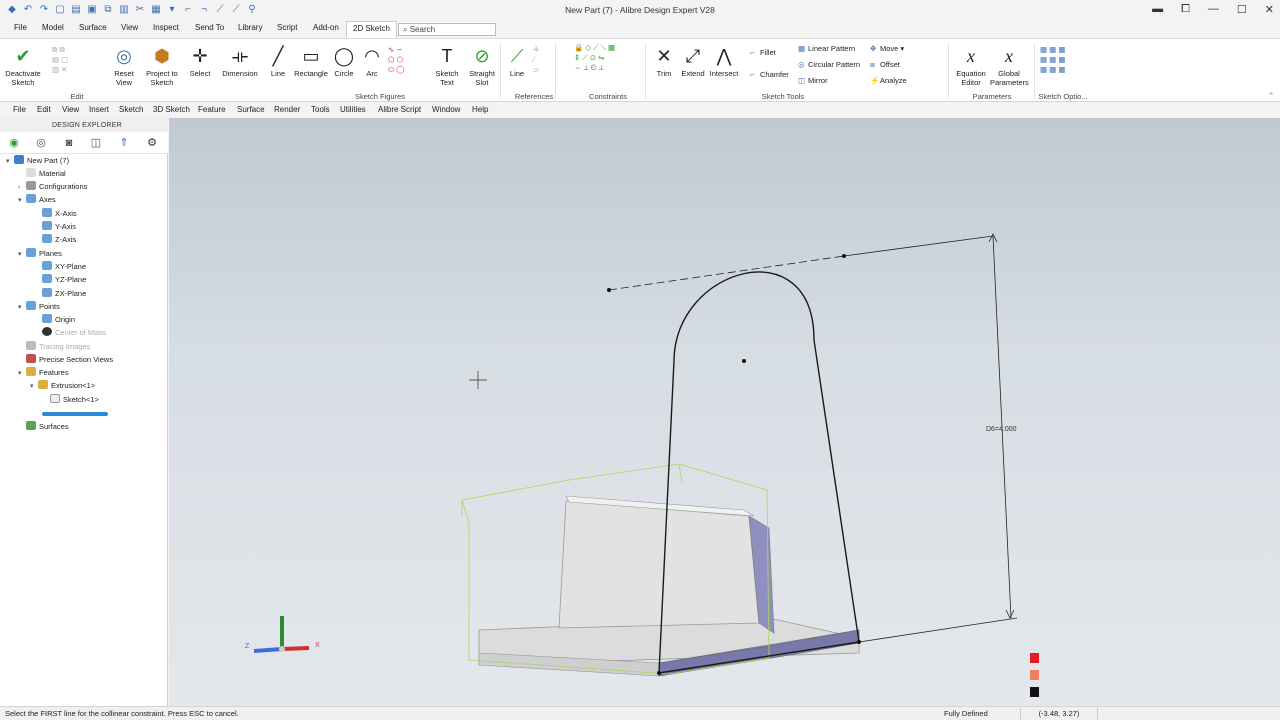 The height and width of the screenshot is (720, 1280). What do you see at coordinates (212, 109) in the screenshot?
I see `menu-feature: Feature` at bounding box center [212, 109].